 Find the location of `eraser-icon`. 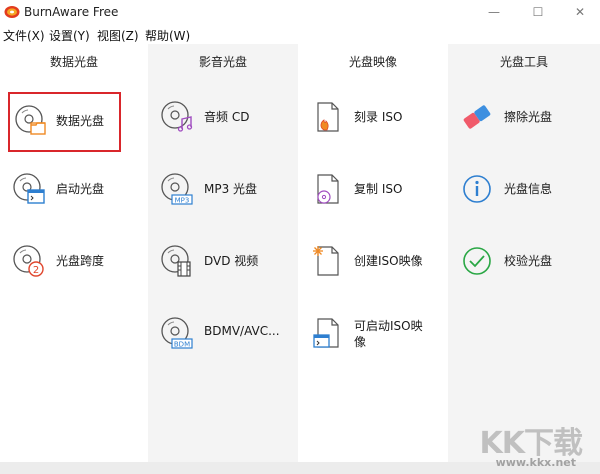

eraser-icon is located at coordinates (477, 117).